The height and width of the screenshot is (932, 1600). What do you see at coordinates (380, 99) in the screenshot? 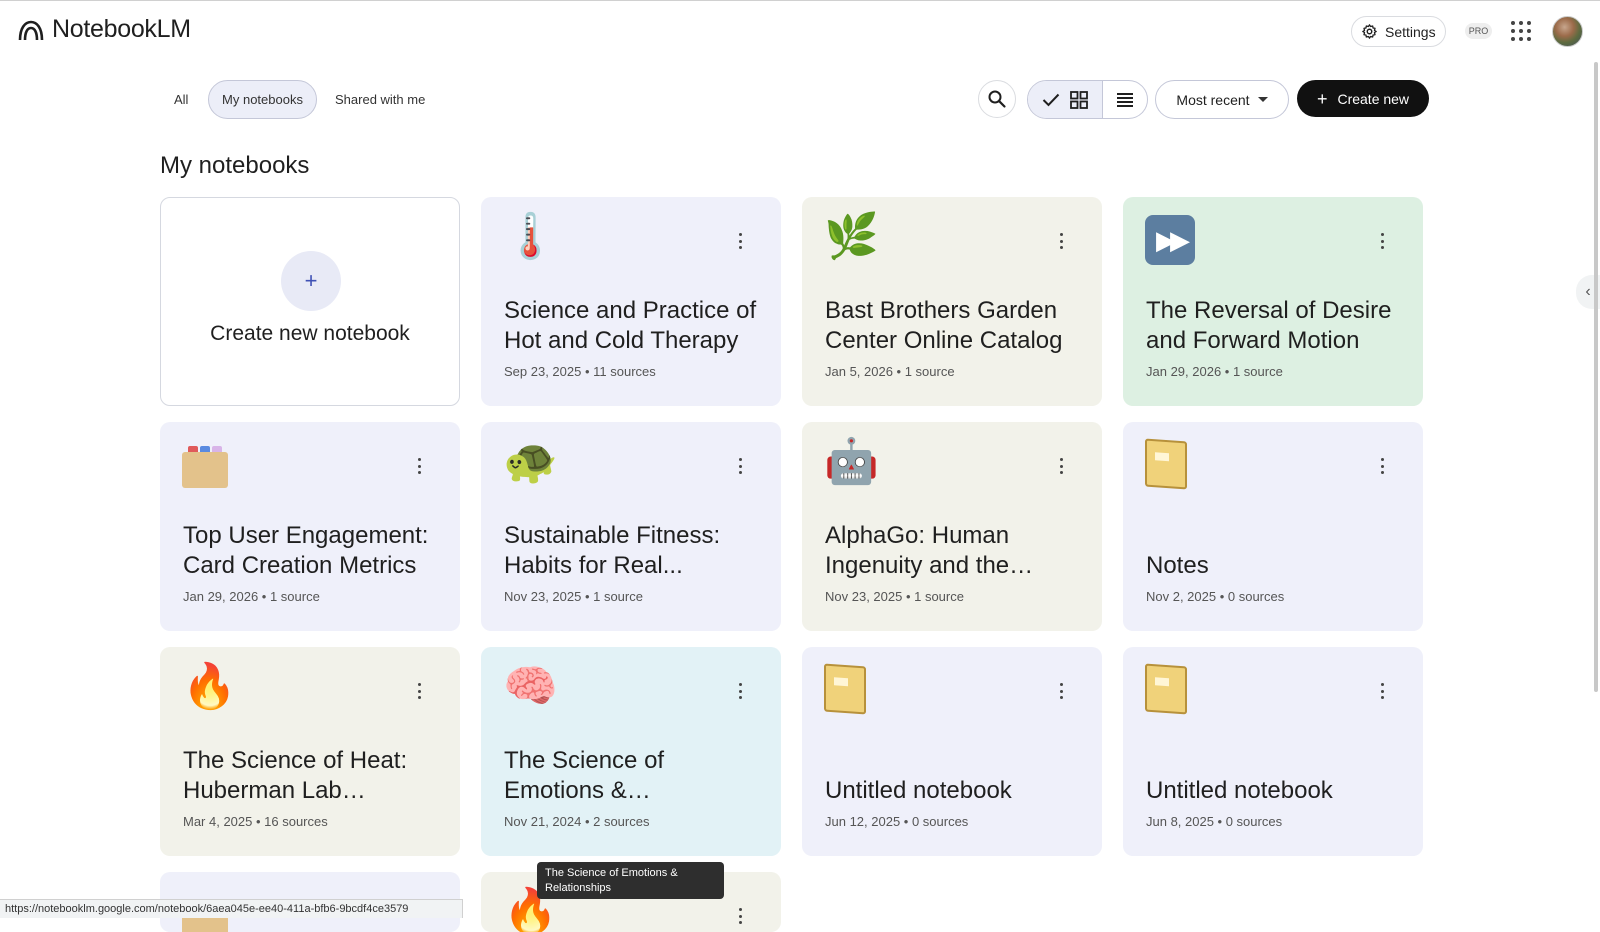
I see `tab-shared-with-me: Shared with me` at bounding box center [380, 99].